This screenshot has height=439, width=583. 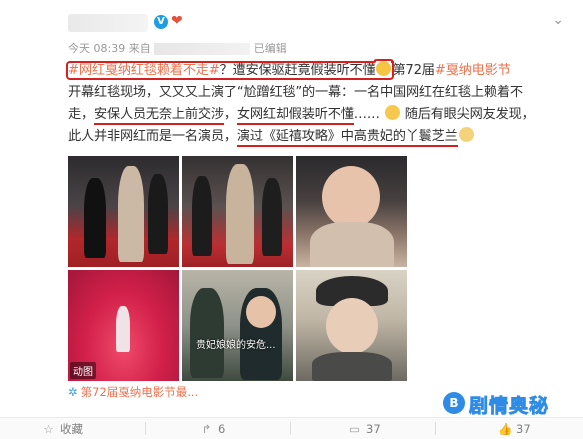 I want to click on post-meta: 今天 08:39 来自 source 已编辑, so click(x=177, y=48).